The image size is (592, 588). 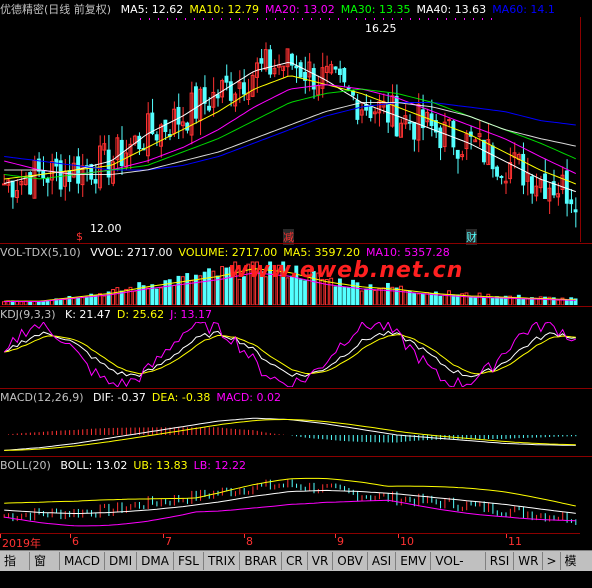 I want to click on vol-value-vvol: VVOL: 2717.00, so click(x=131, y=252).